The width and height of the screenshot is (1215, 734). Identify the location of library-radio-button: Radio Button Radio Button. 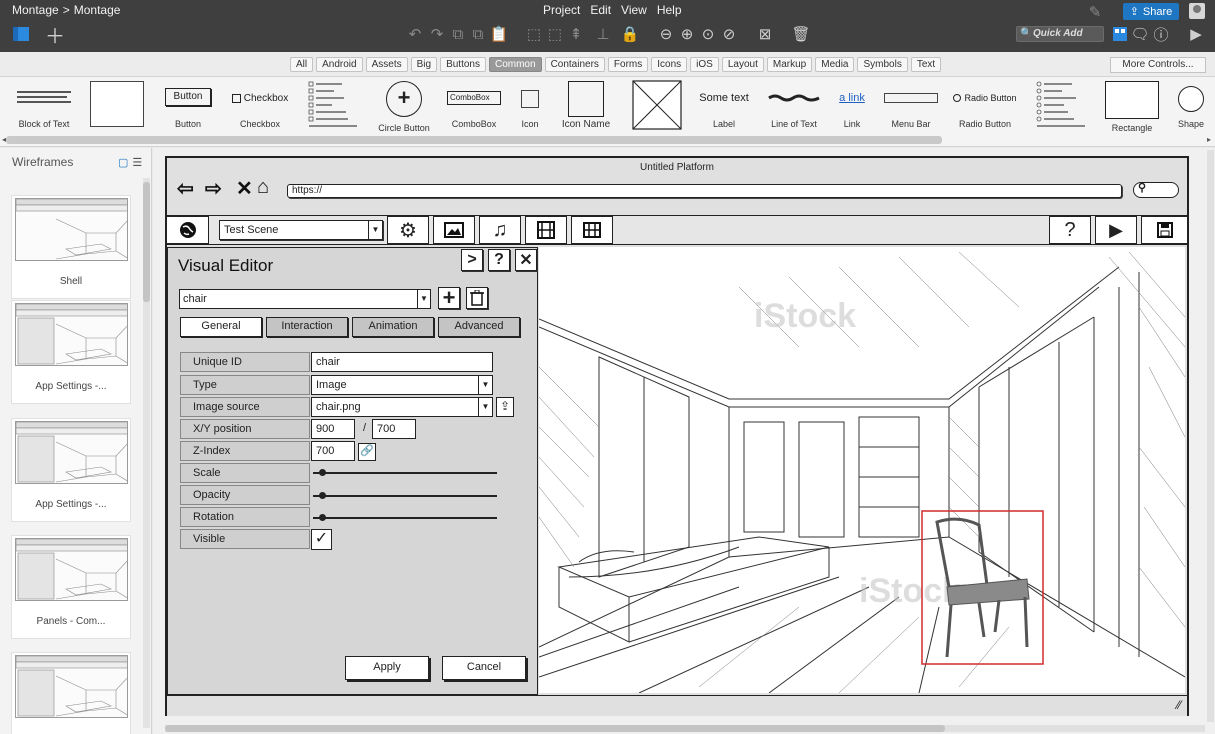
(985, 111).